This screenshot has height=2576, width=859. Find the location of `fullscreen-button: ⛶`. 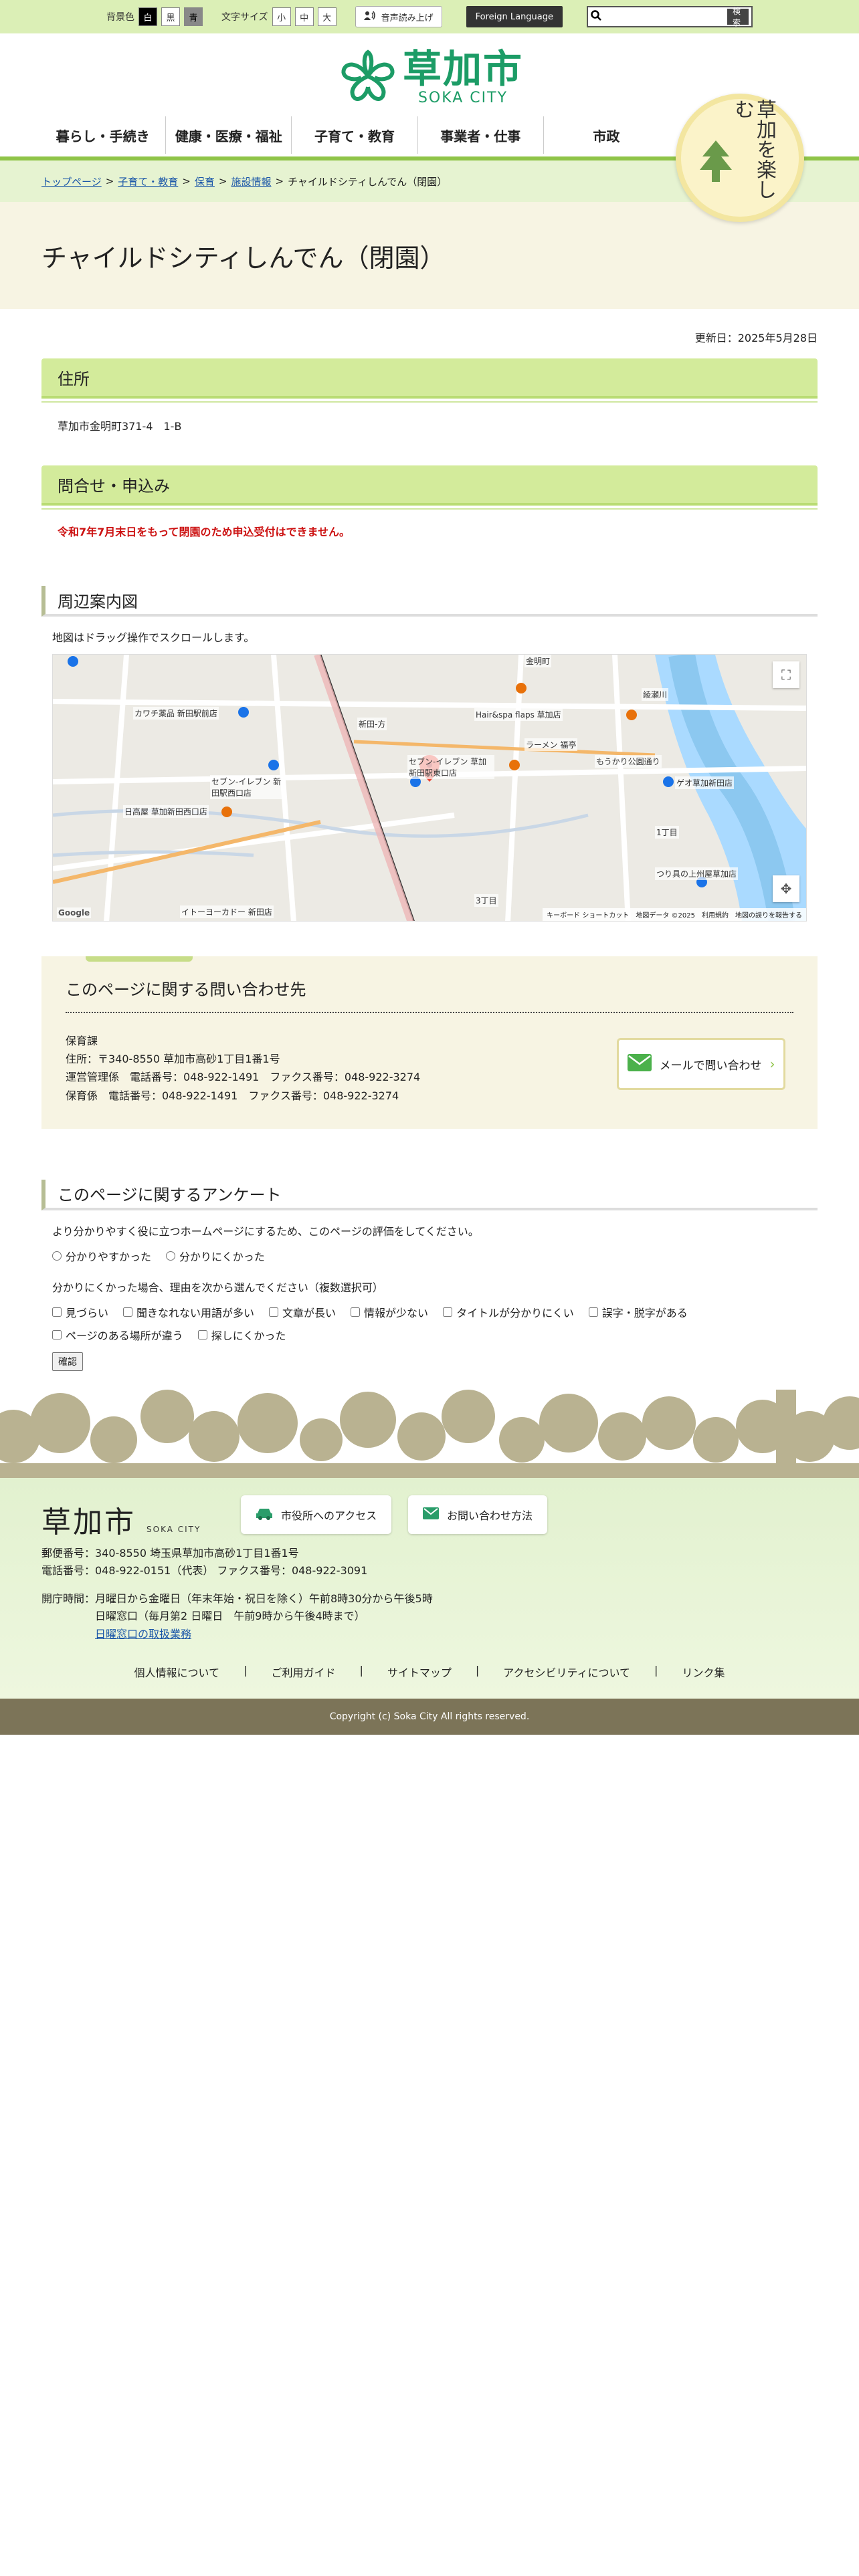

fullscreen-button: ⛶ is located at coordinates (786, 674).